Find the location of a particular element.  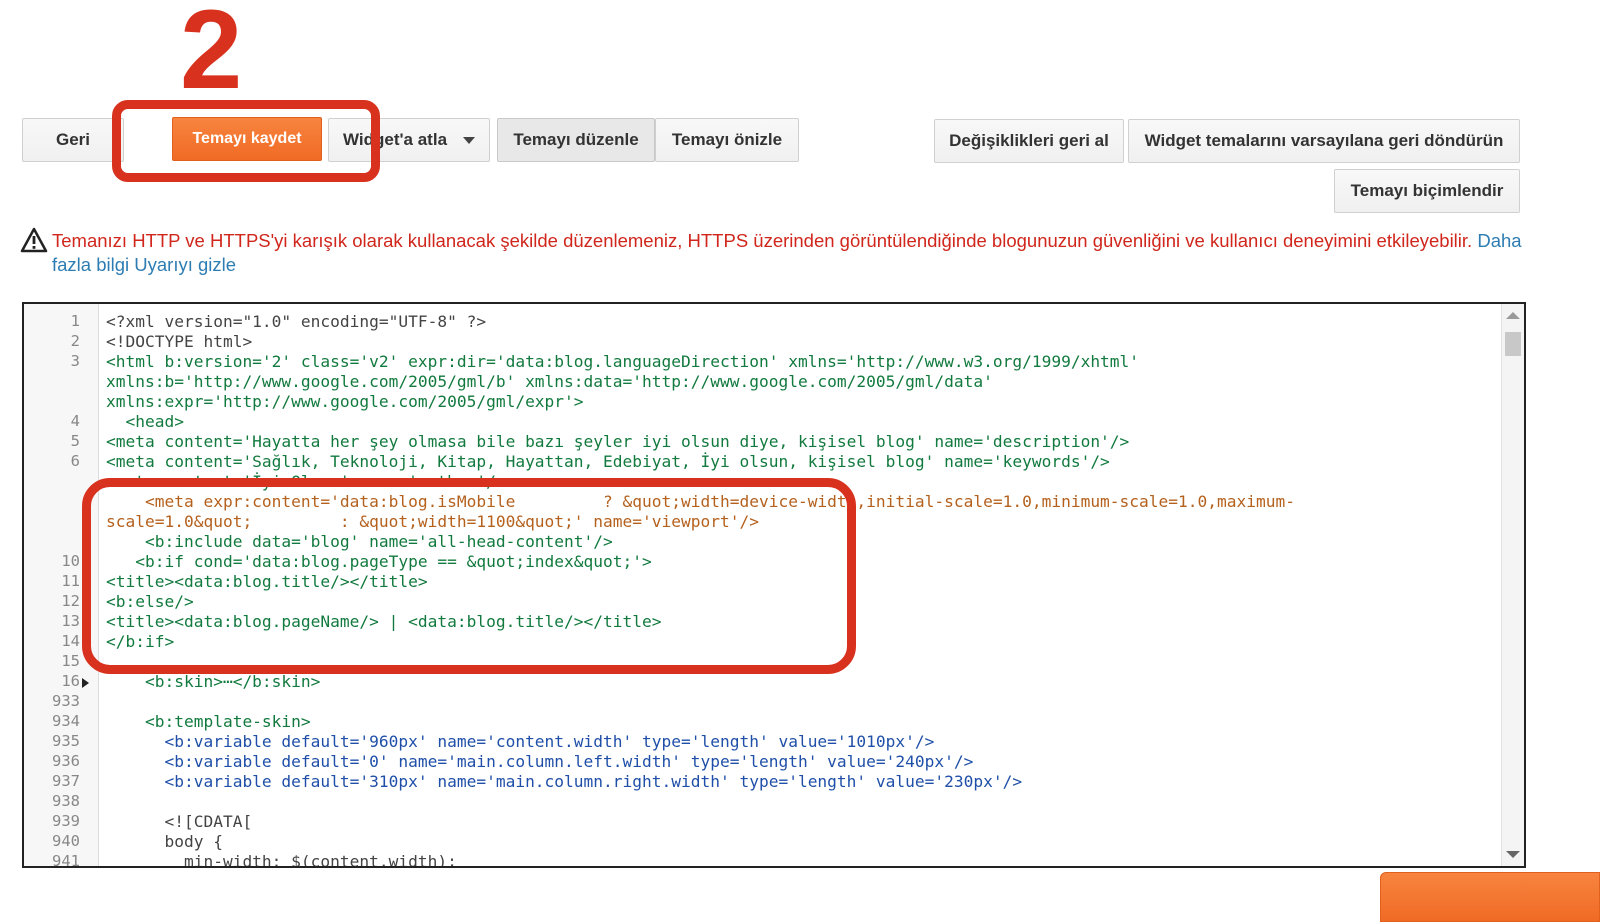

line-number: 10 is located at coordinates (70, 561).